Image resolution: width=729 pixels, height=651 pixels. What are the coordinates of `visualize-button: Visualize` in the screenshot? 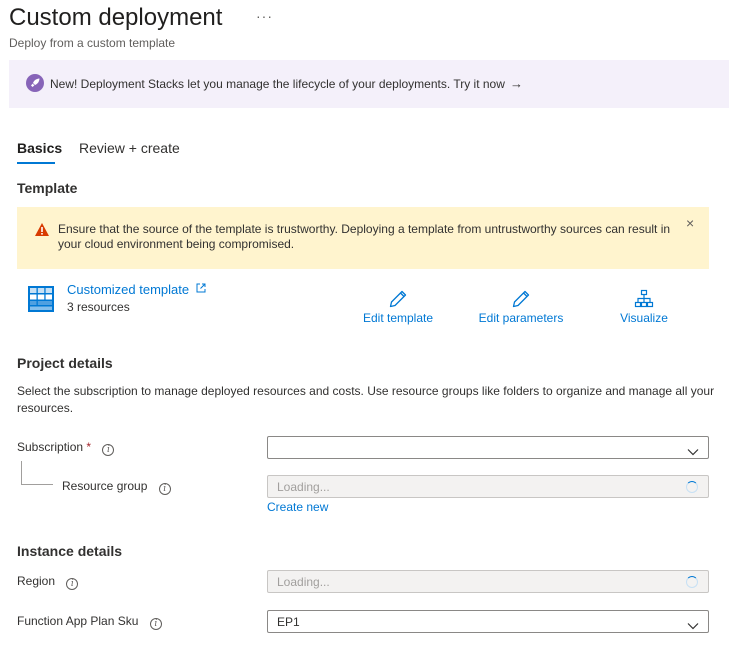 It's located at (644, 307).